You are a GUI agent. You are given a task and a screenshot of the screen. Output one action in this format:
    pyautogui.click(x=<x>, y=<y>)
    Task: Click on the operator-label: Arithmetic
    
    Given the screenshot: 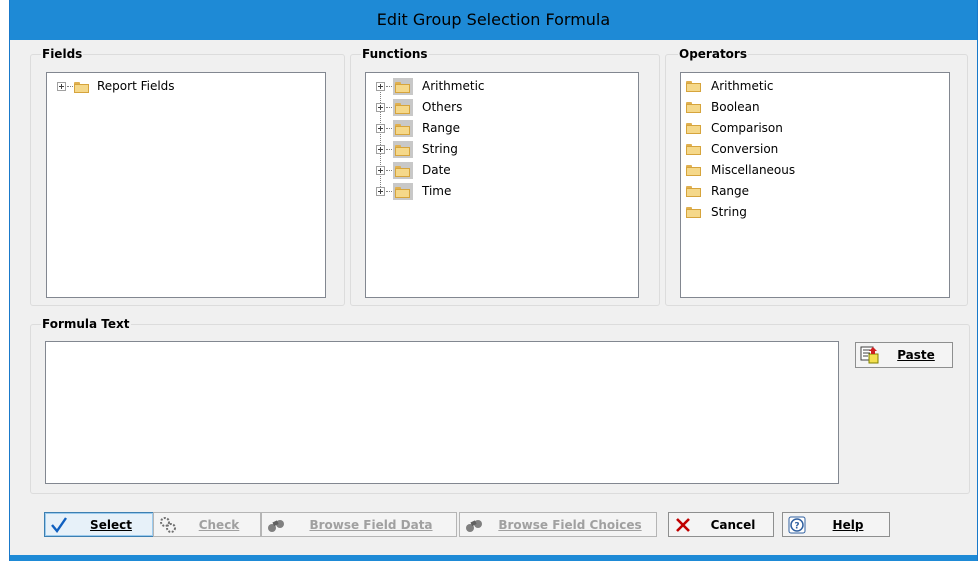 What is the action you would take?
    pyautogui.click(x=742, y=86)
    